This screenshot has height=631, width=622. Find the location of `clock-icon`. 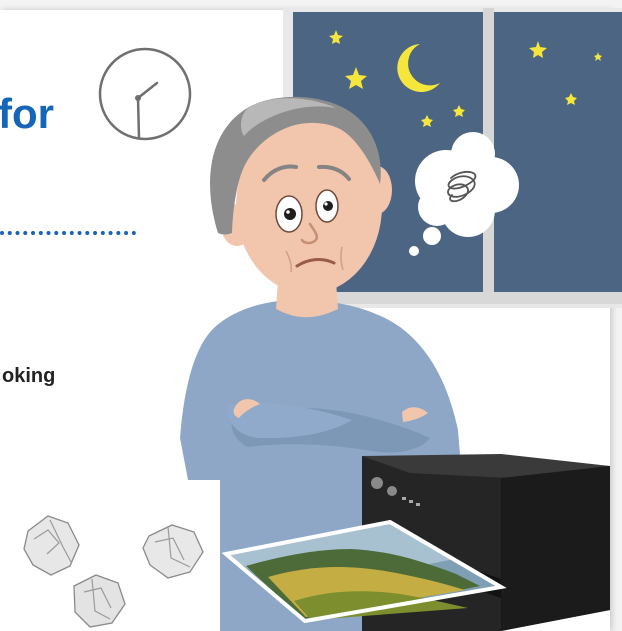

clock-icon is located at coordinates (145, 94).